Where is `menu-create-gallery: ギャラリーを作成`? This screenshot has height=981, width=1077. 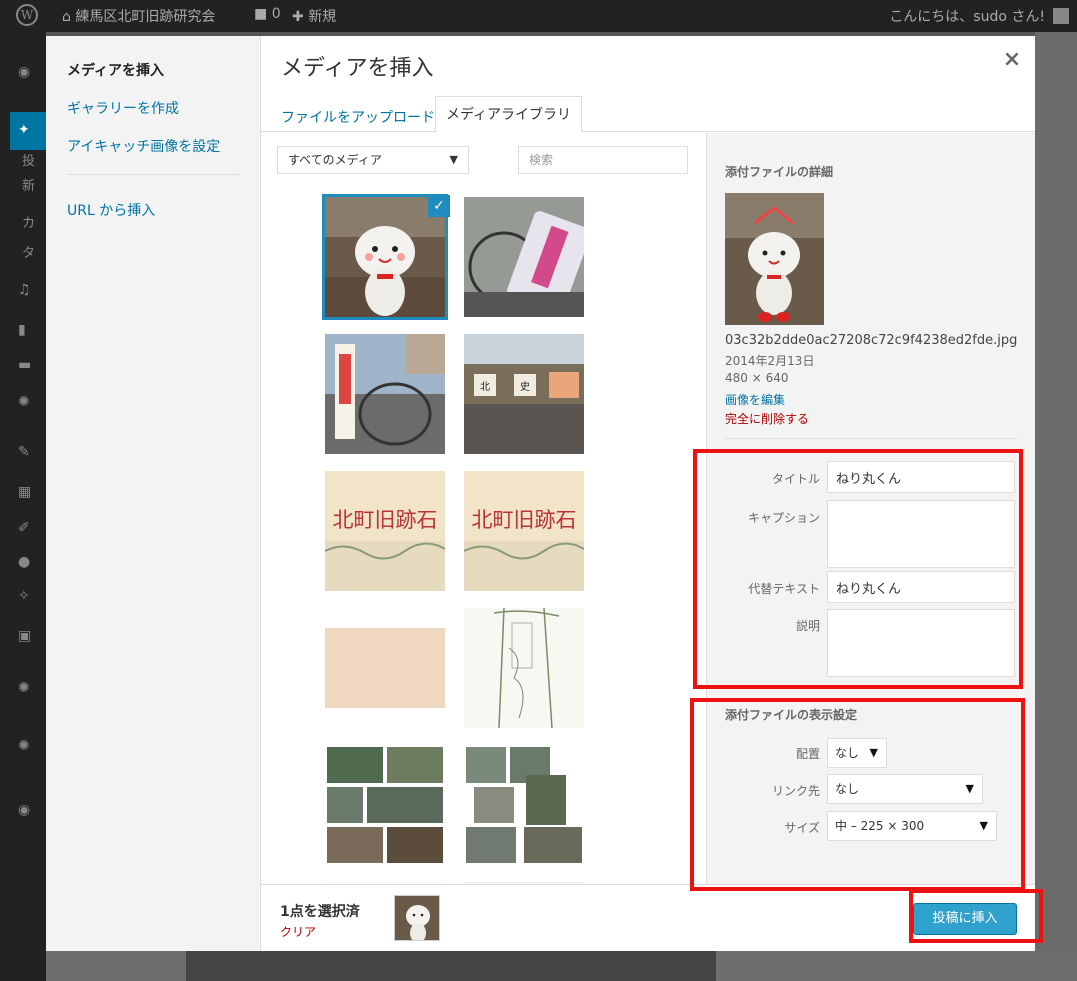
menu-create-gallery: ギャラリーを作成 is located at coordinates (123, 108).